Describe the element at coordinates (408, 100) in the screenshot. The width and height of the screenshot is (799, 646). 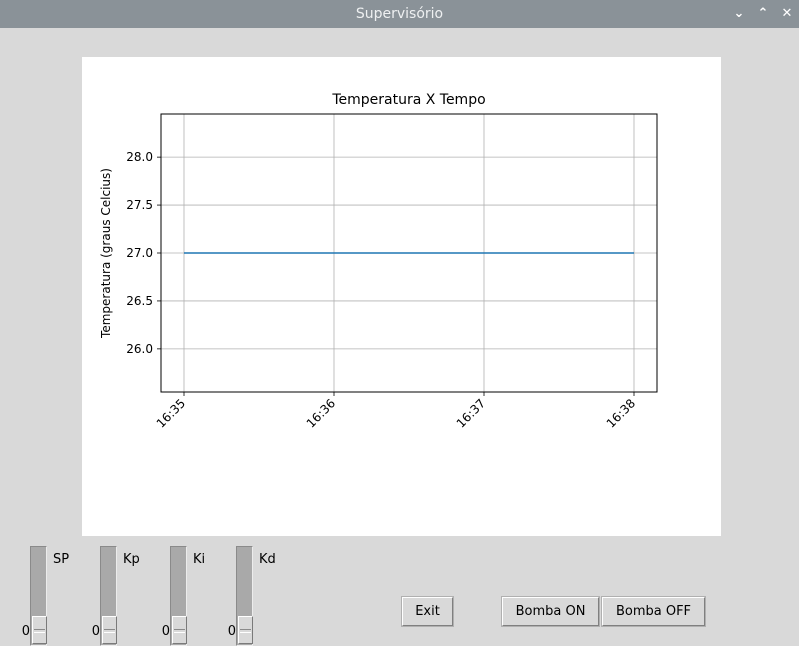
I see `chart-title: Temperatura X Tempo` at that location.